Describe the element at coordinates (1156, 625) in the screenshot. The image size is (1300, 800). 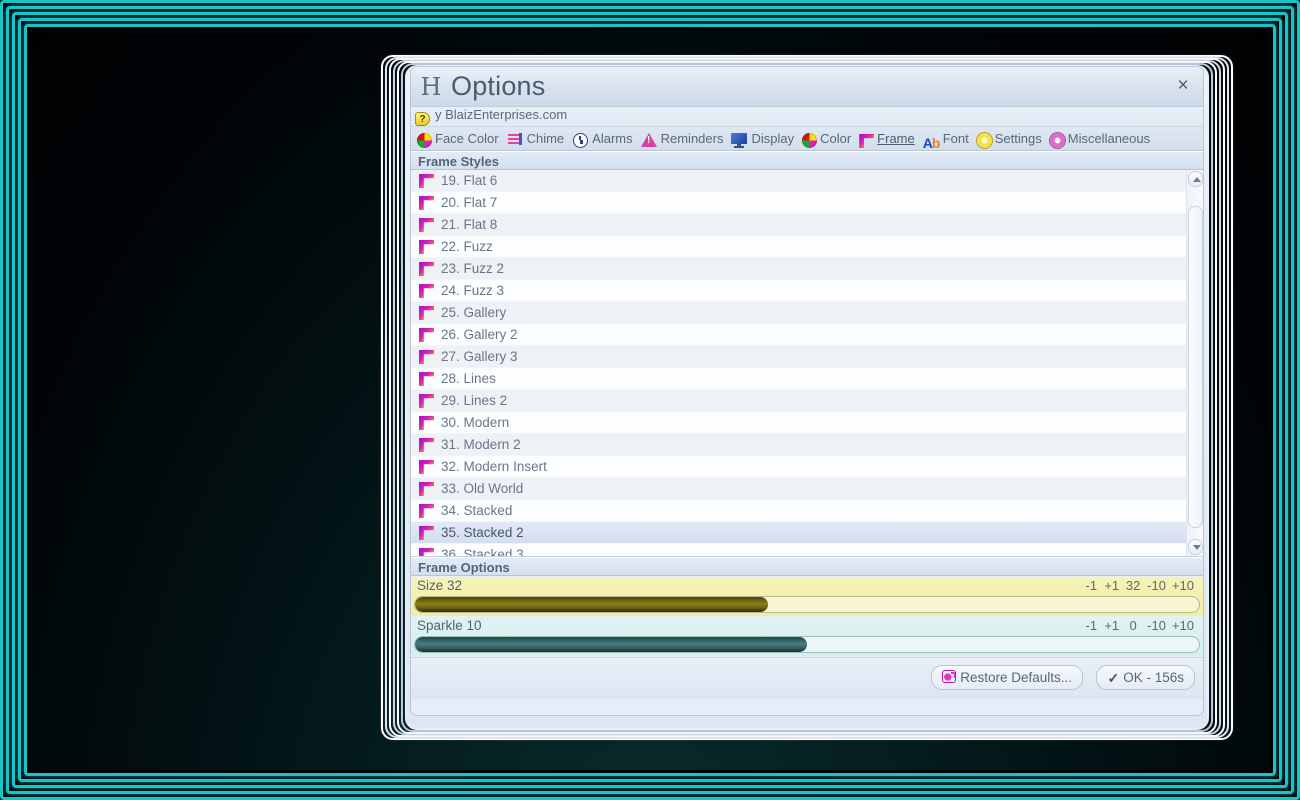
I see `slider-sparkle-minus-10: -10` at that location.